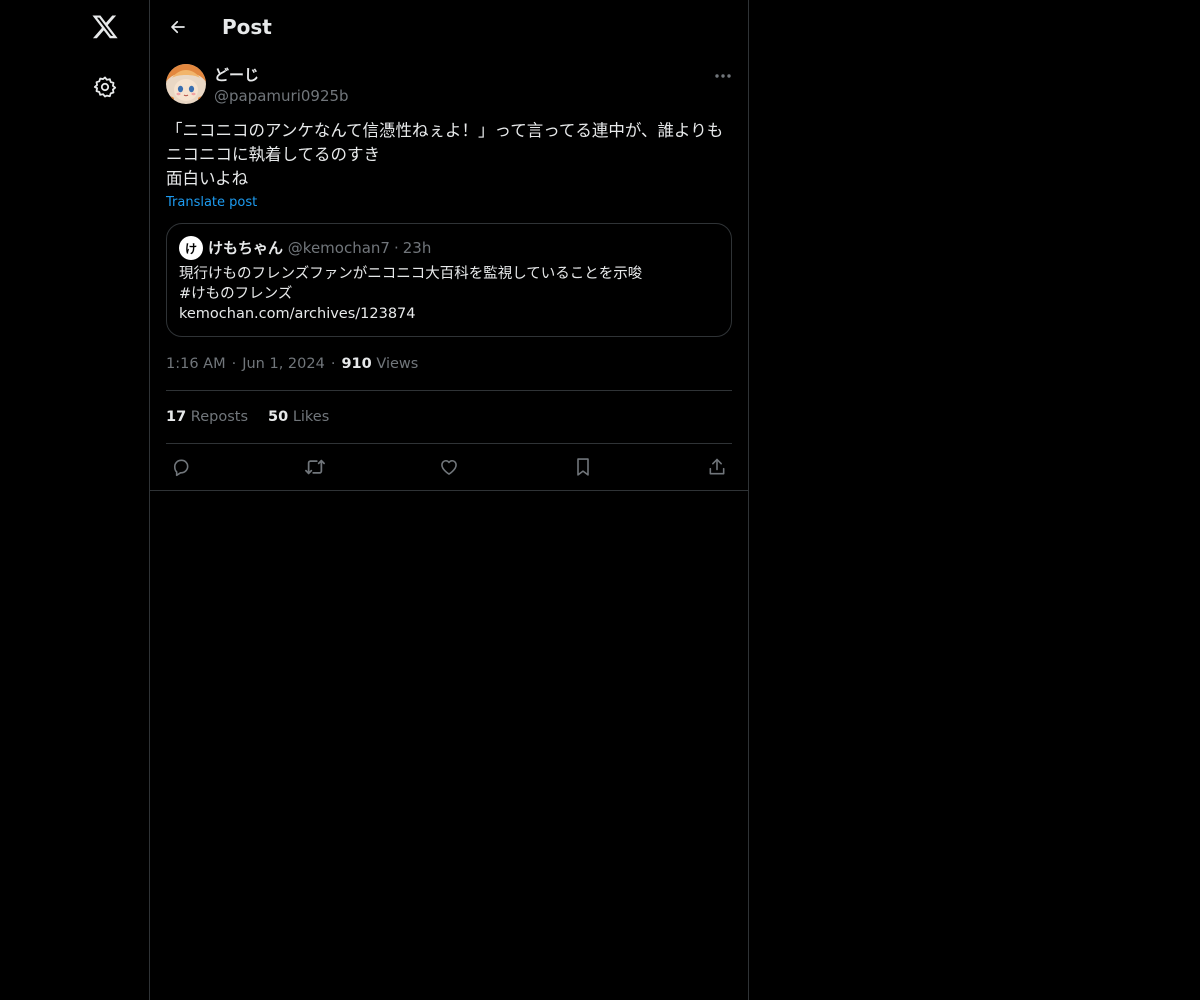  Describe the element at coordinates (397, 364) in the screenshot. I see `views-label: Views` at that location.